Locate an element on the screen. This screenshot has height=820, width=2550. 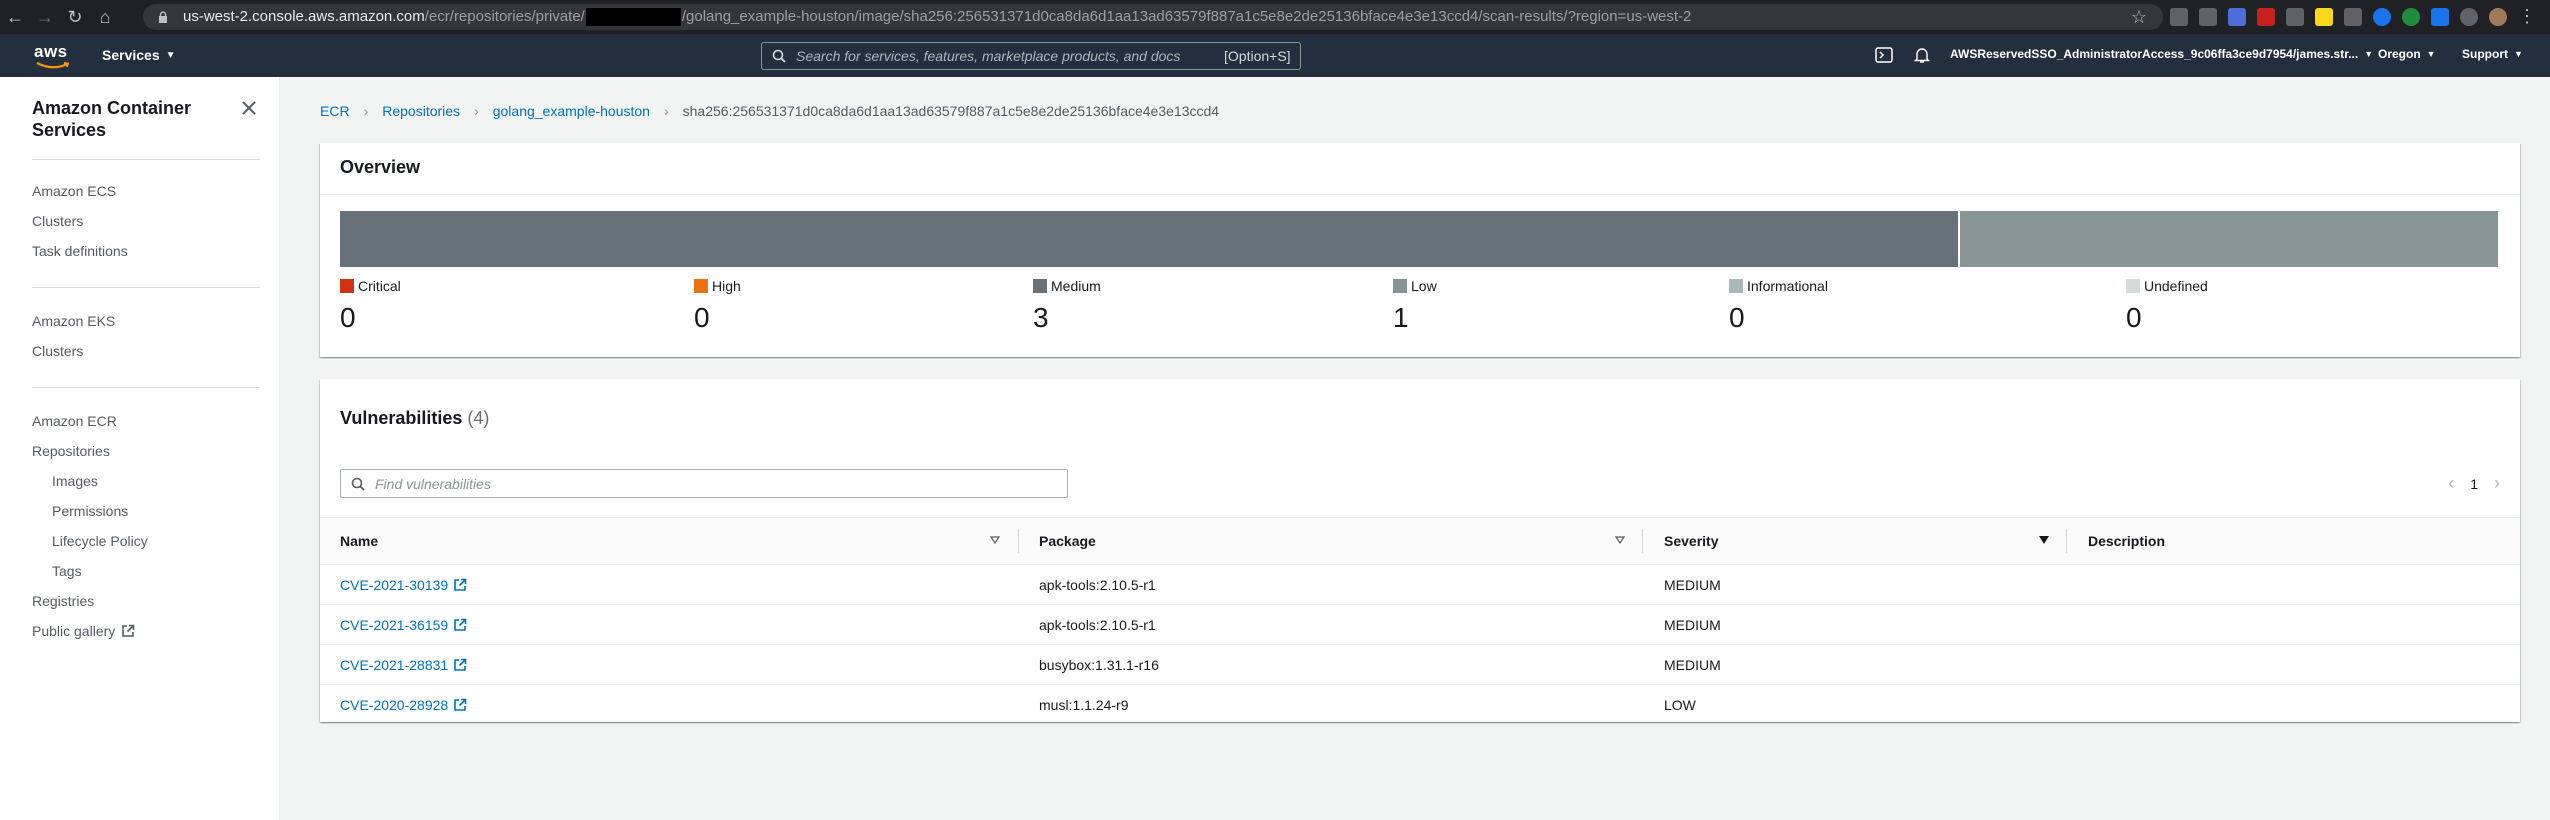
extensions-row: ⋮ is located at coordinates (2353, 16).